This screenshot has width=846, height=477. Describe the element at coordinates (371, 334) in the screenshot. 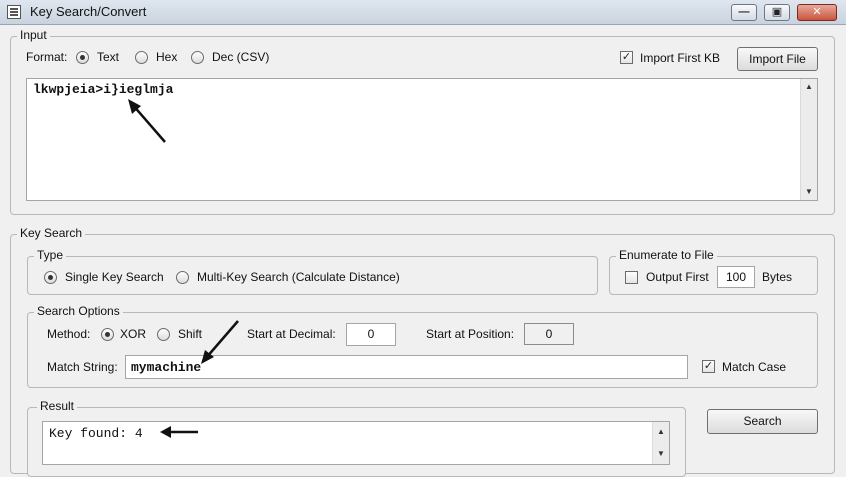

I see `start-decimal-input: 0` at that location.